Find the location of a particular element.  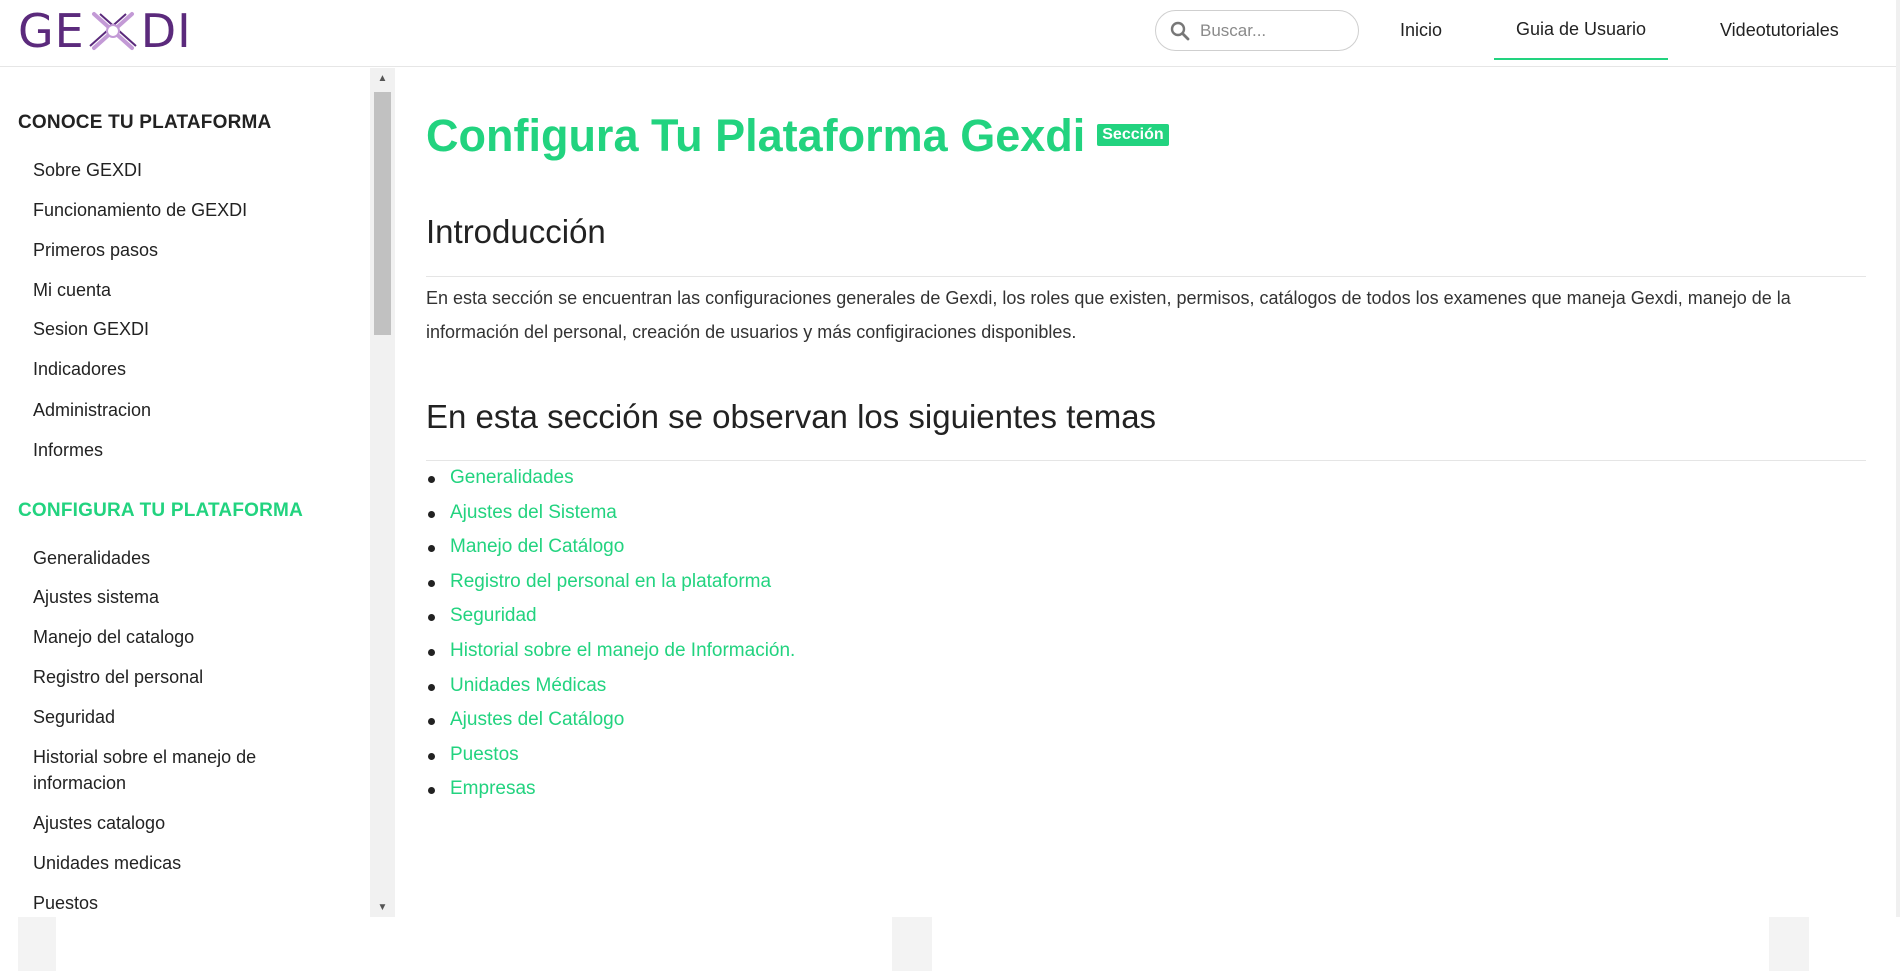

list-item: Registro del personal en la plataforma is located at coordinates (610, 582).